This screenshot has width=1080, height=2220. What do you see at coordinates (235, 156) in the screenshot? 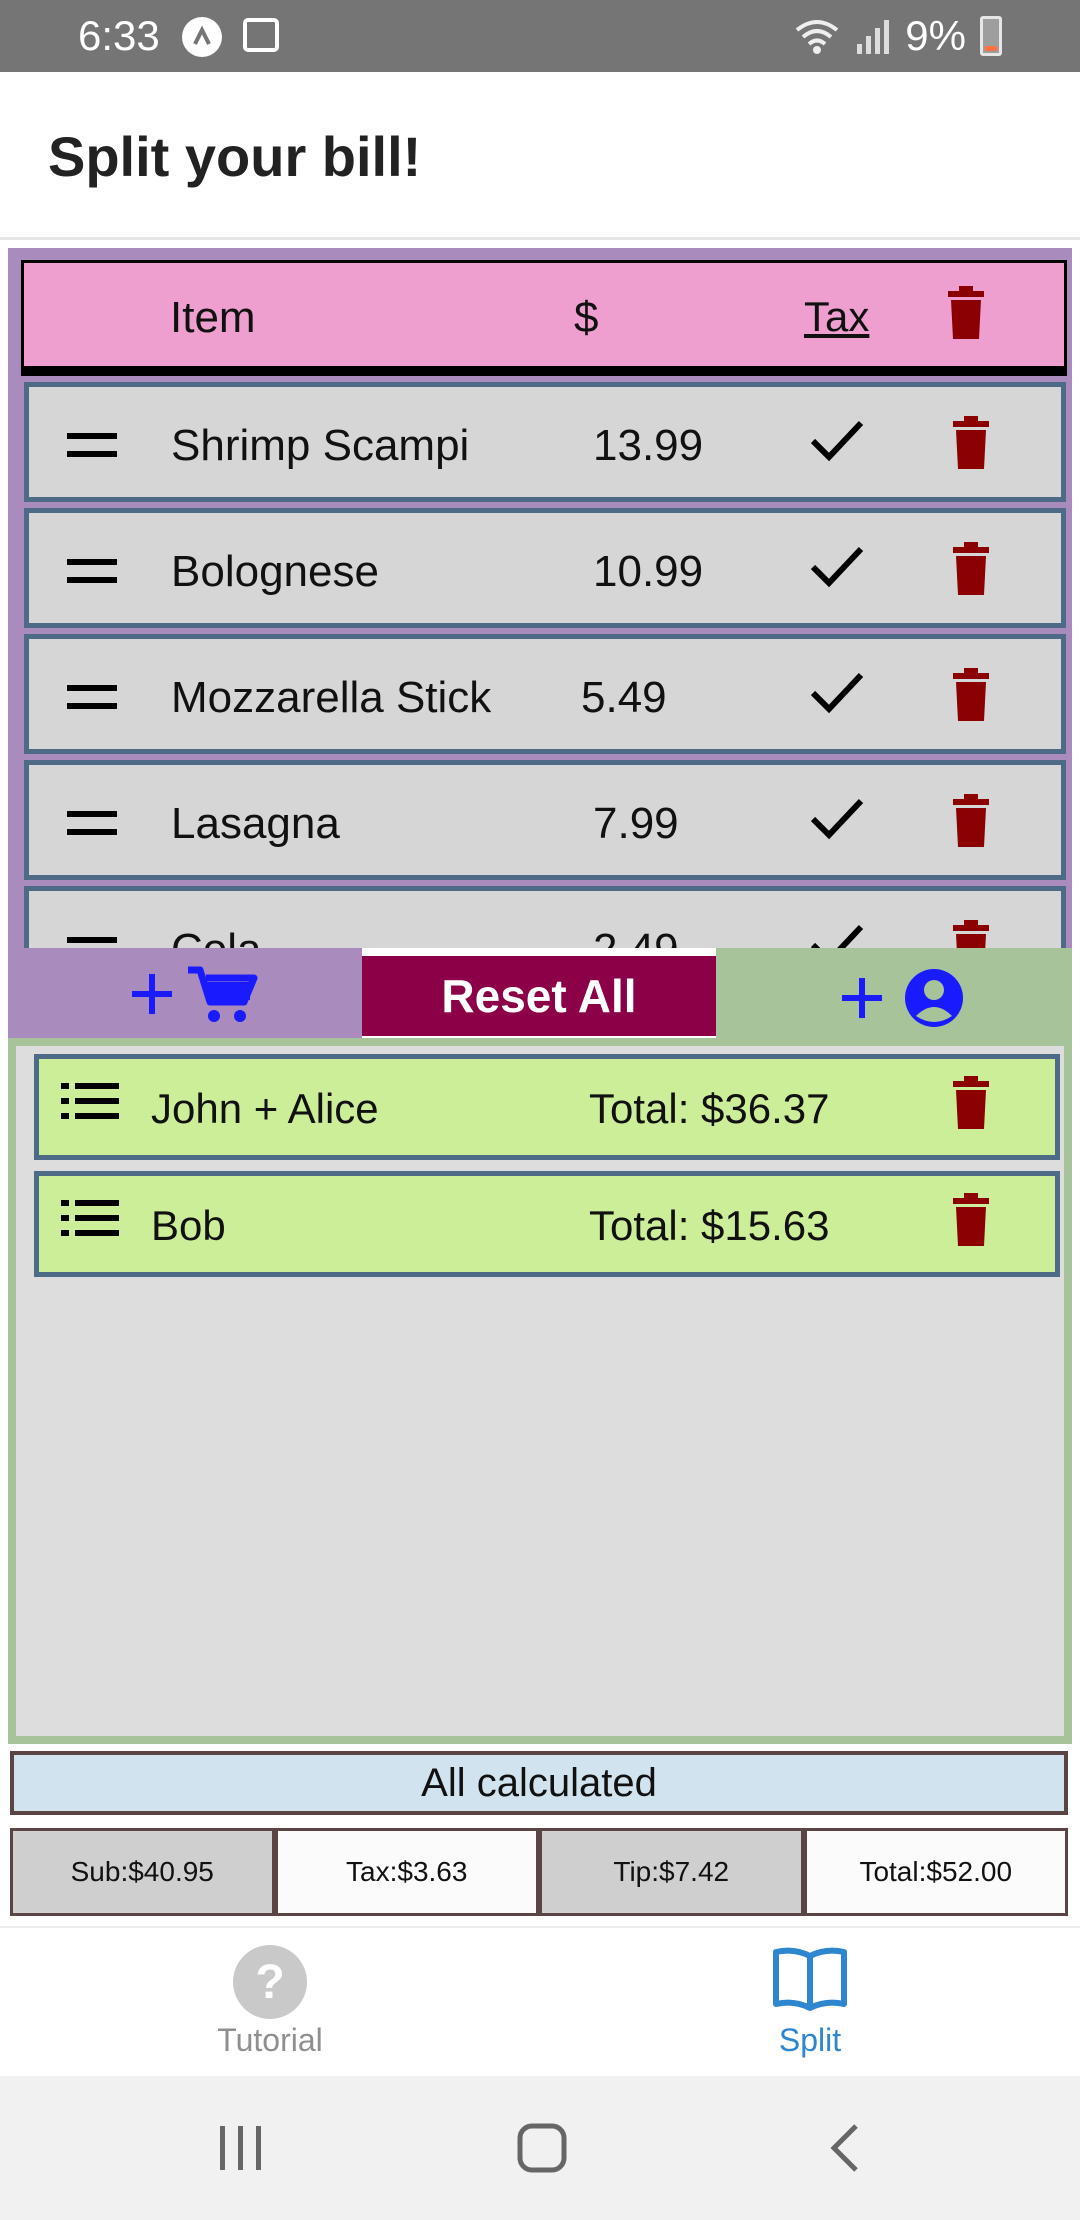
I see `page-title: Split your bill!` at bounding box center [235, 156].